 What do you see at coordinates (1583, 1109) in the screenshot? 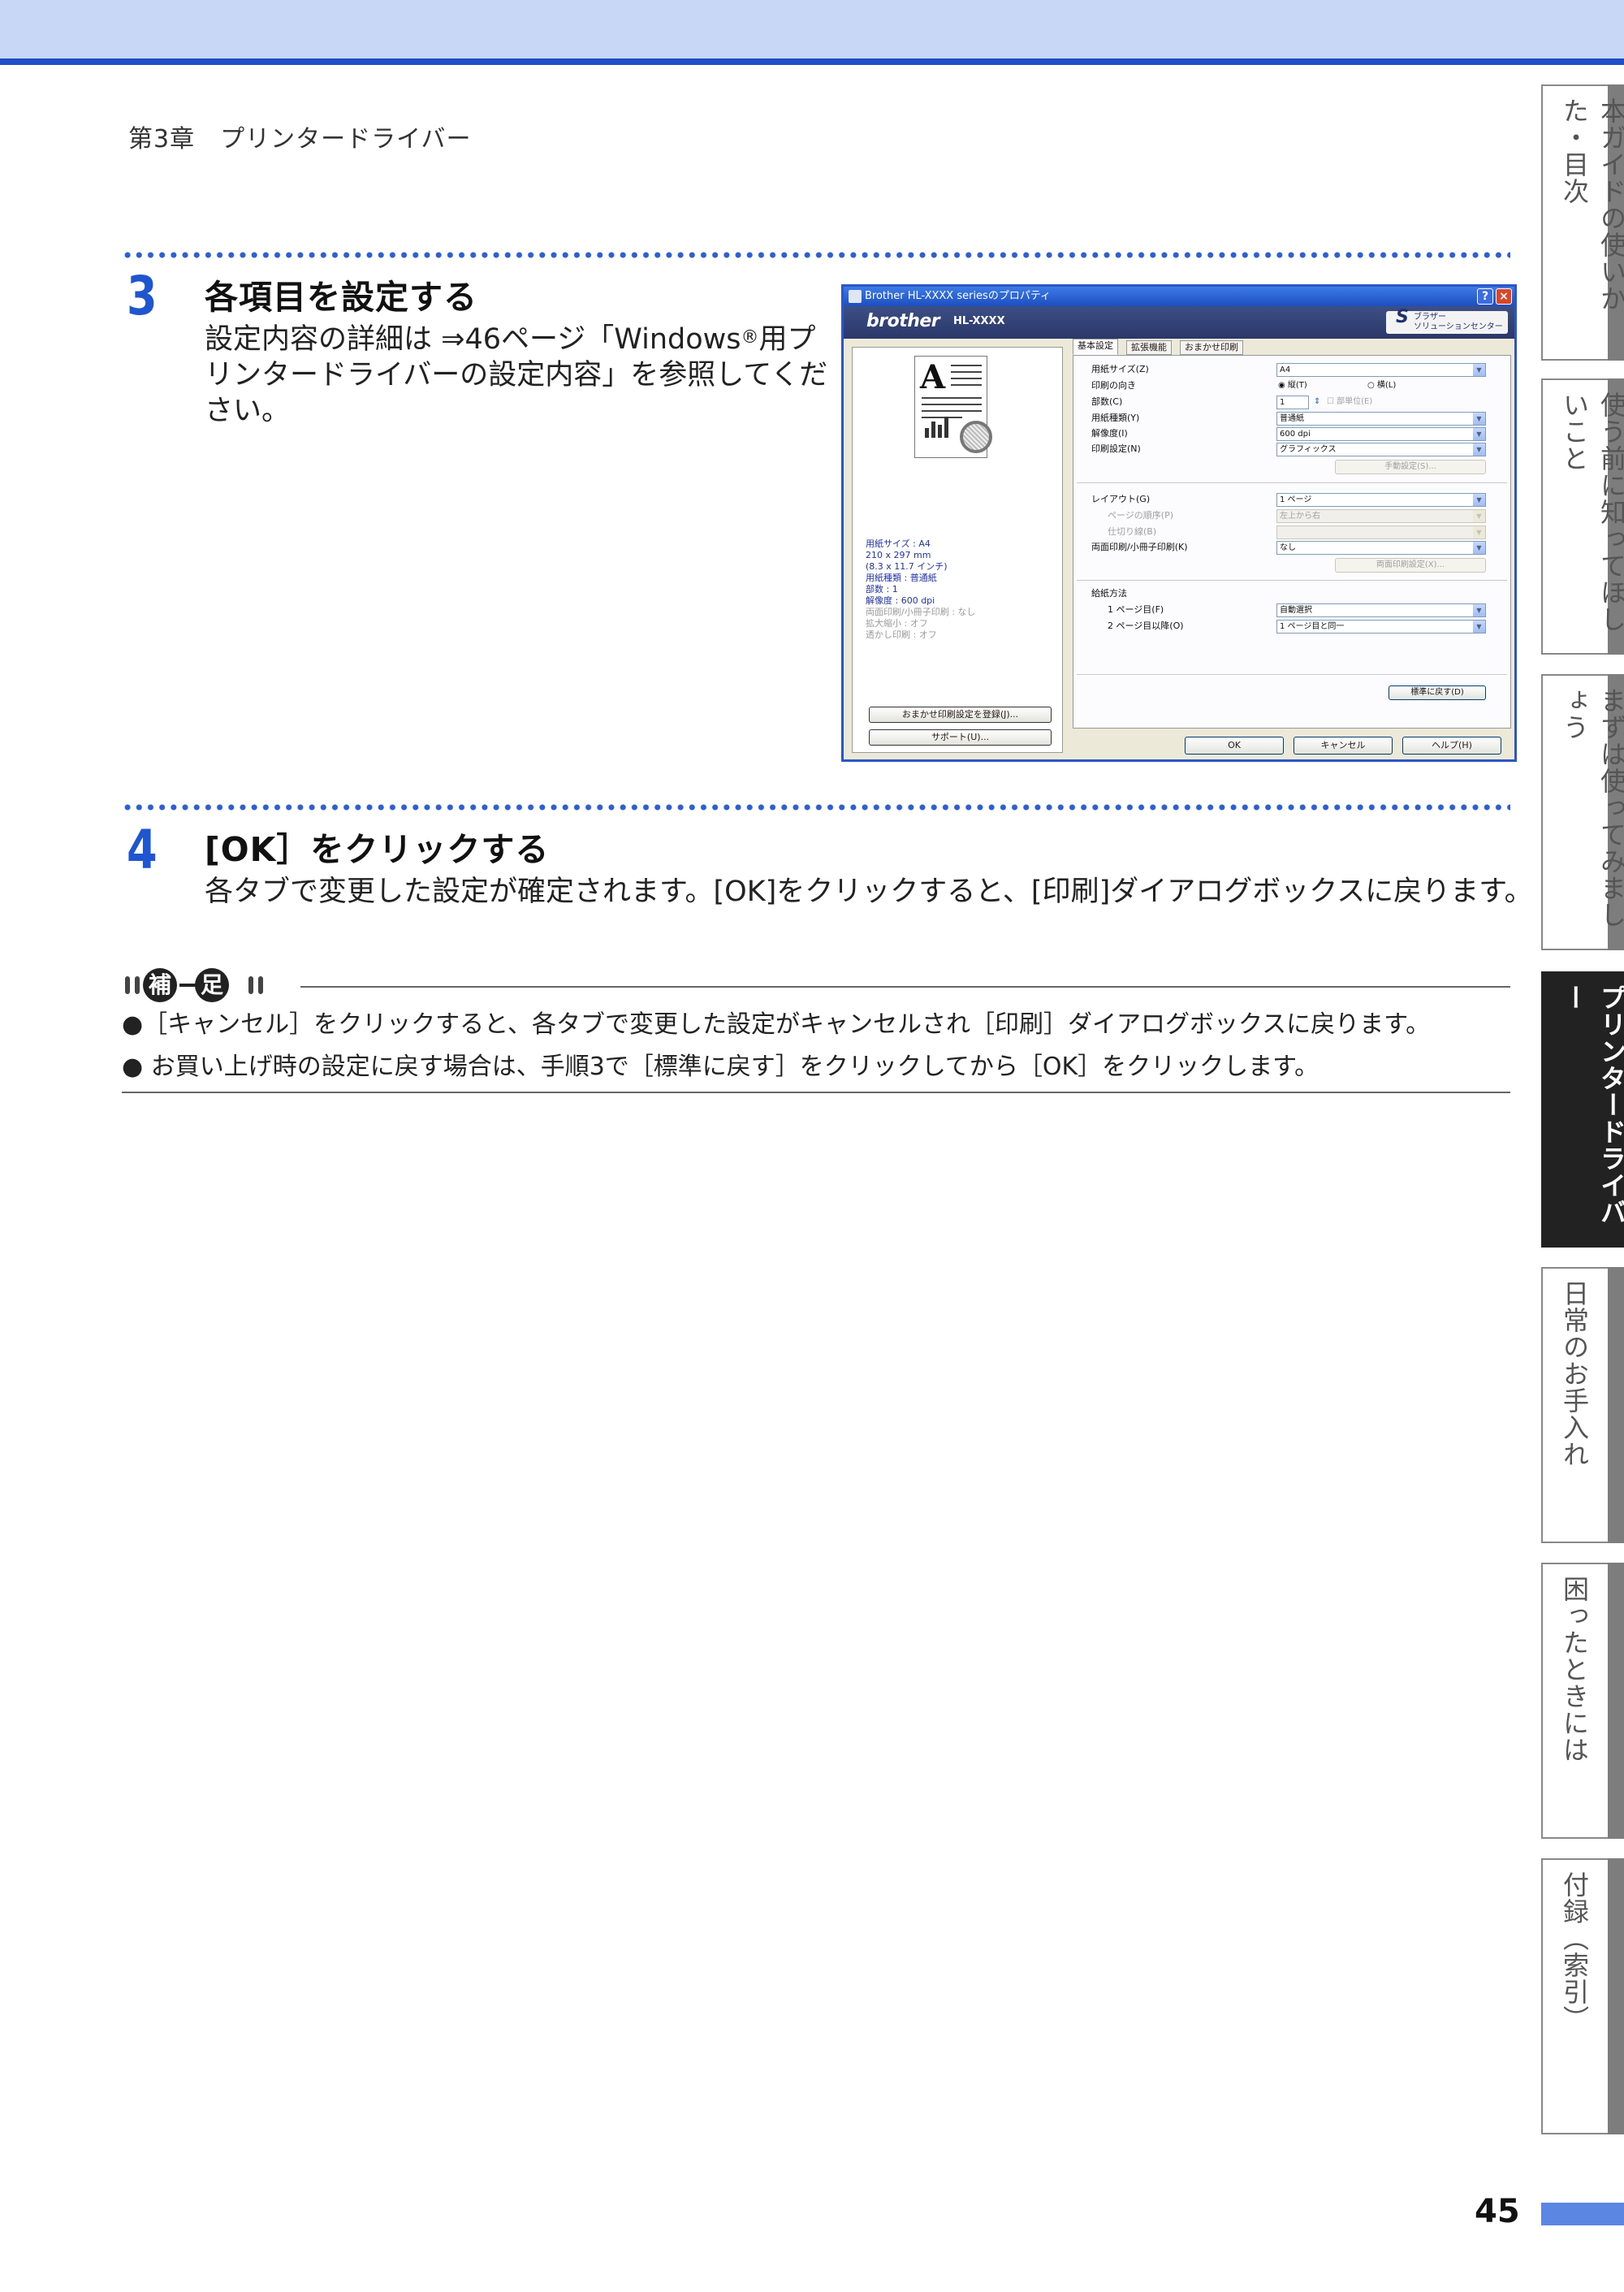
I see `side-tab-printer-driver: プリンタードライバー` at bounding box center [1583, 1109].